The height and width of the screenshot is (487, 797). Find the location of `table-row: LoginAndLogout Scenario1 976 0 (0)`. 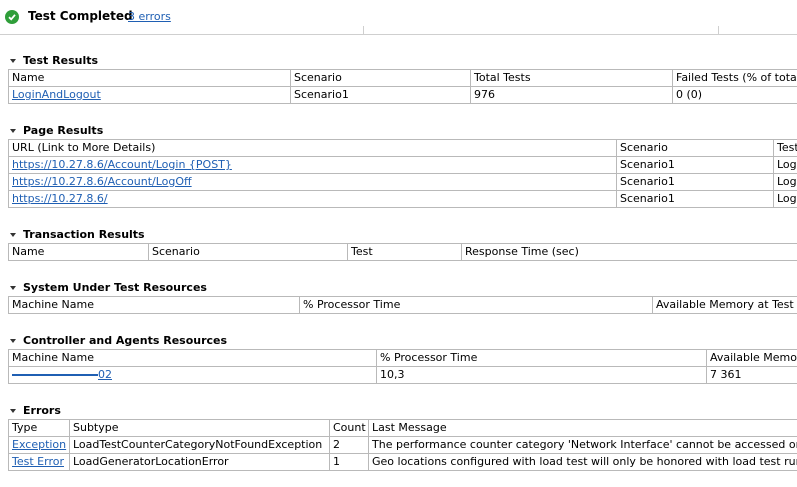

table-row: LoginAndLogout Scenario1 976 0 (0) is located at coordinates (402, 95).